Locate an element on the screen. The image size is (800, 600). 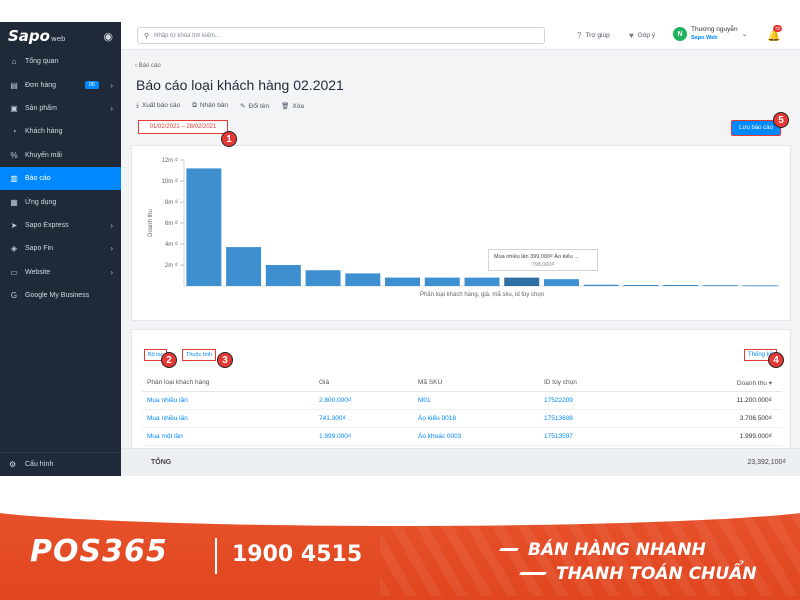
cell-sku: Áo kiểu 0018 is located at coordinates (437, 418).